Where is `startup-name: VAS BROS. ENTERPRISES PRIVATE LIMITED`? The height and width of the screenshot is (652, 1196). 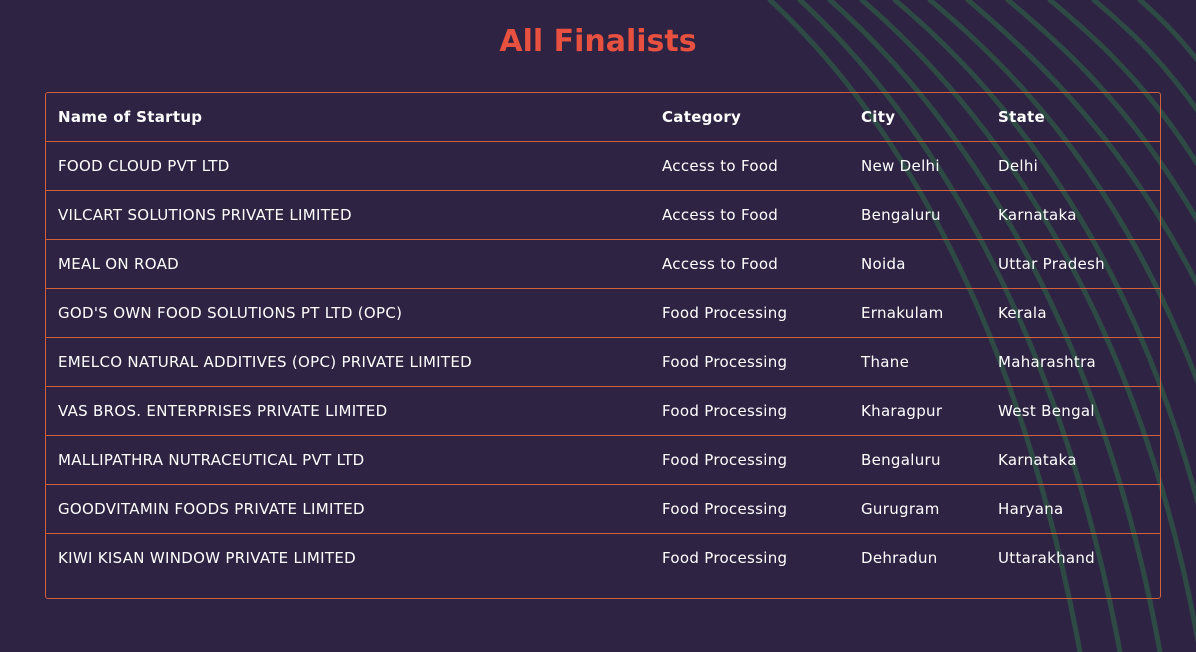
startup-name: VAS BROS. ENTERPRISES PRIVATE LIMITED is located at coordinates (348, 411).